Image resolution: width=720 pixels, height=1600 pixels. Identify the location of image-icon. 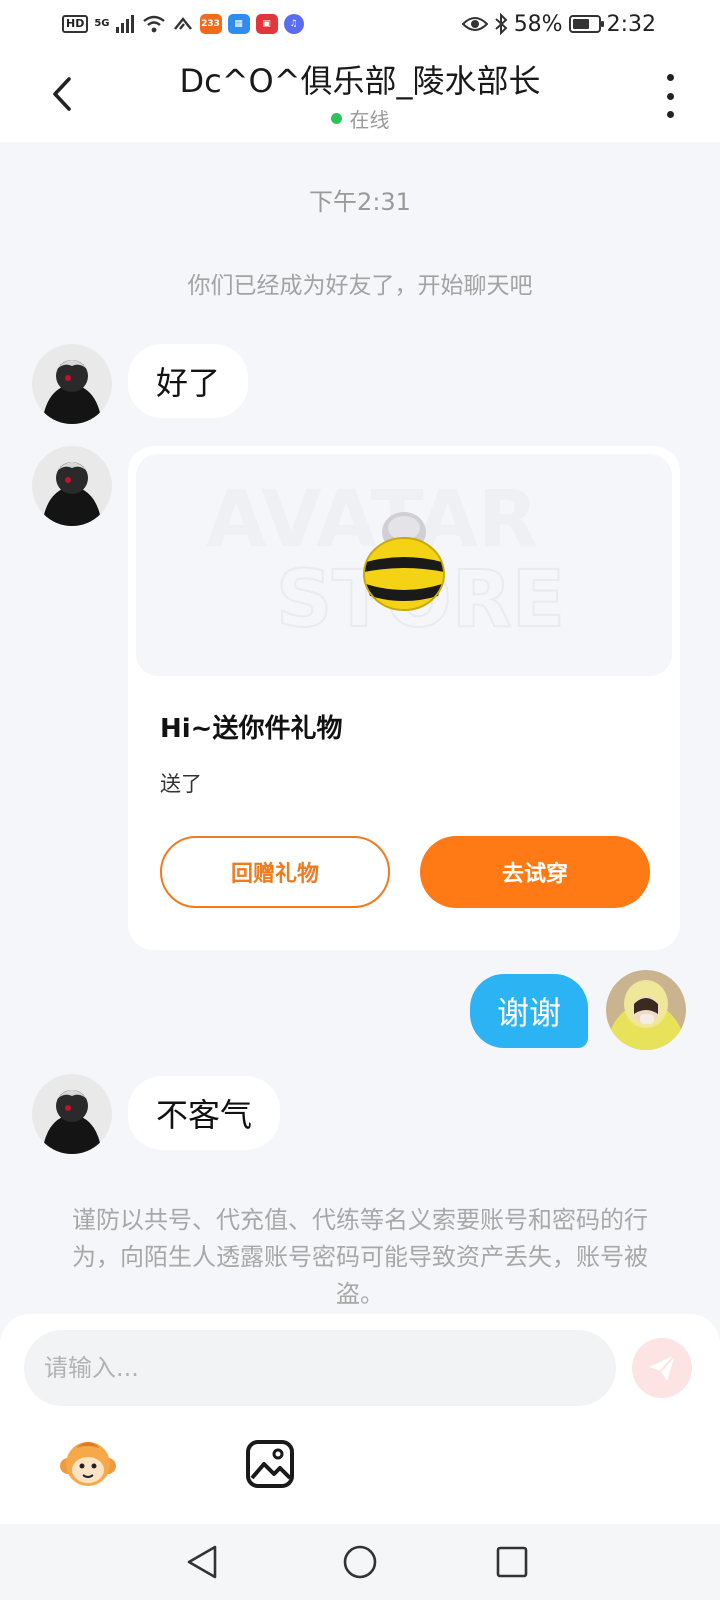
(270, 1464).